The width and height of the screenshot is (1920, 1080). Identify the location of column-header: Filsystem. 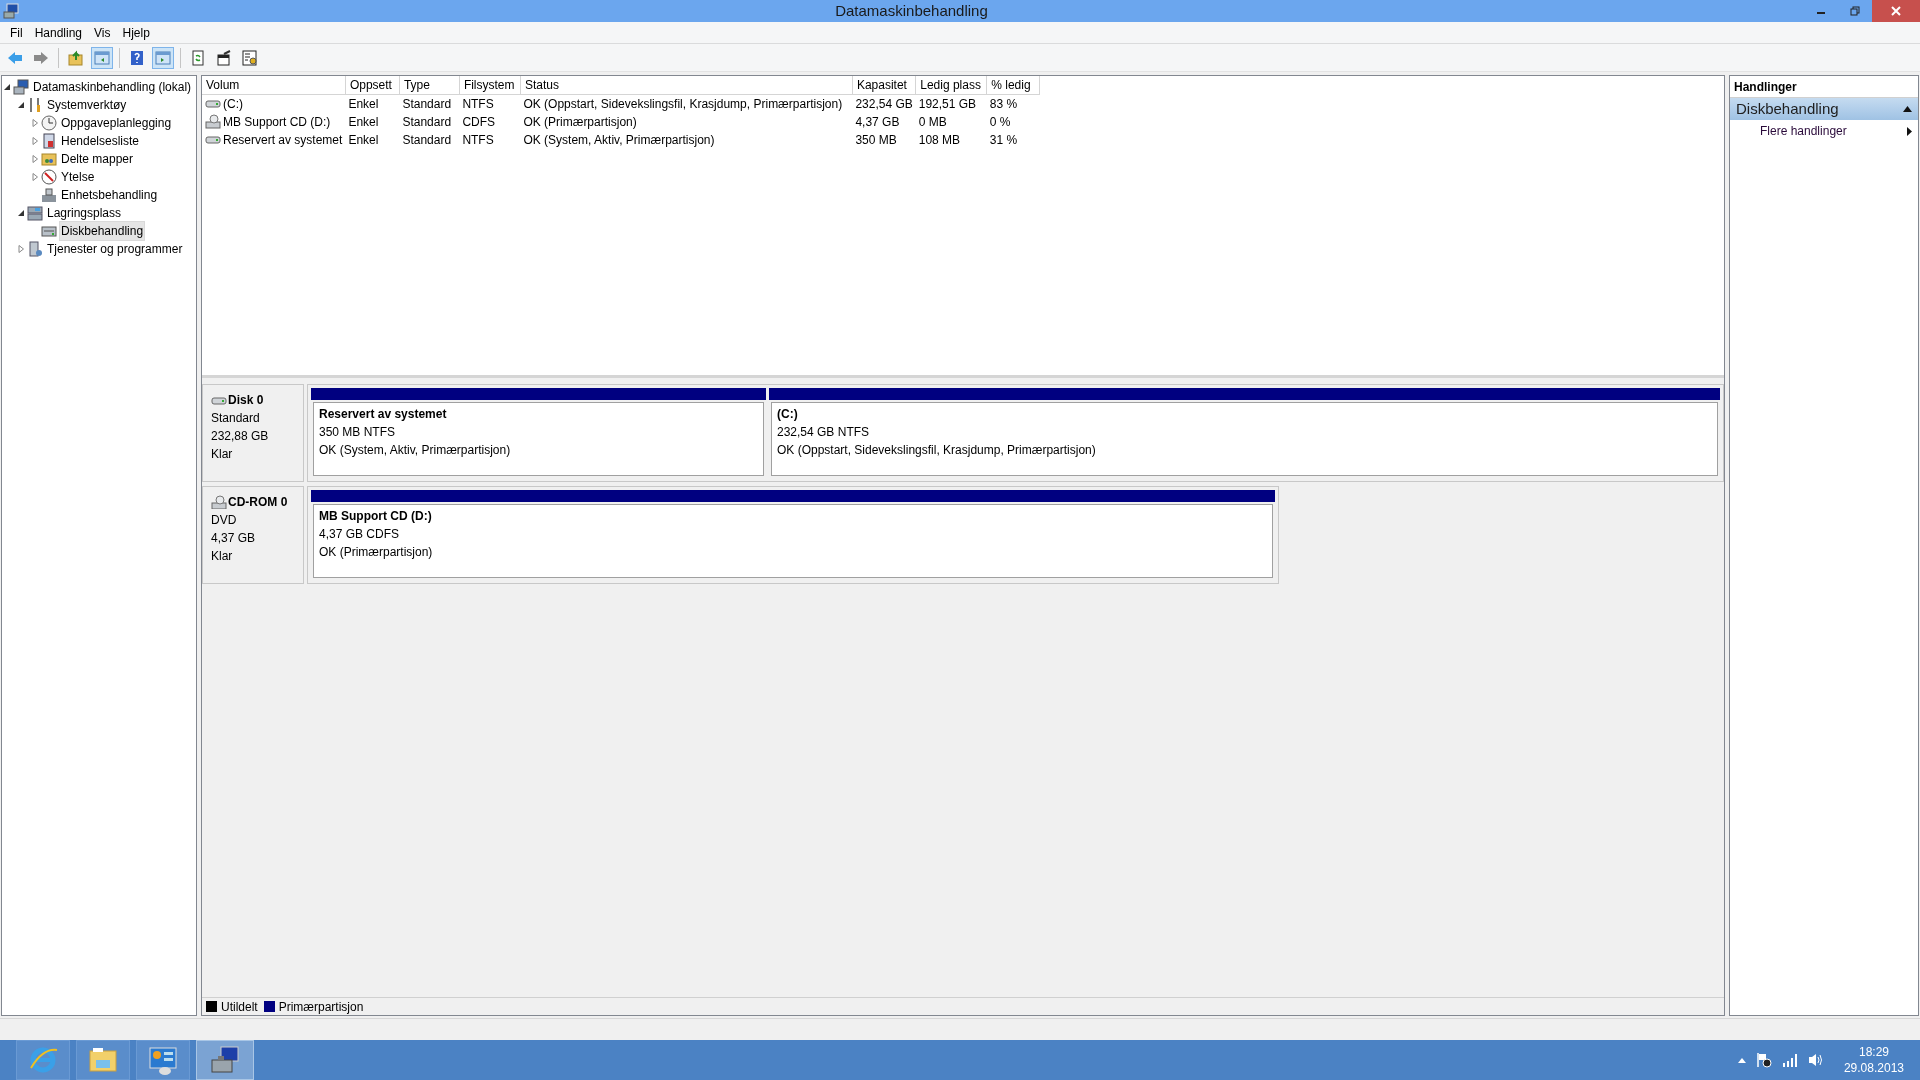
(490, 85).